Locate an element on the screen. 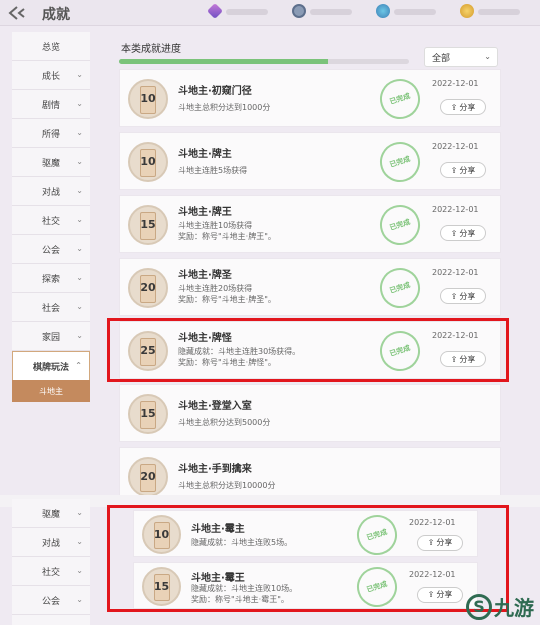 The image size is (540, 625). achievement-description: 斗地主连胜5场获得 is located at coordinates (213, 170).